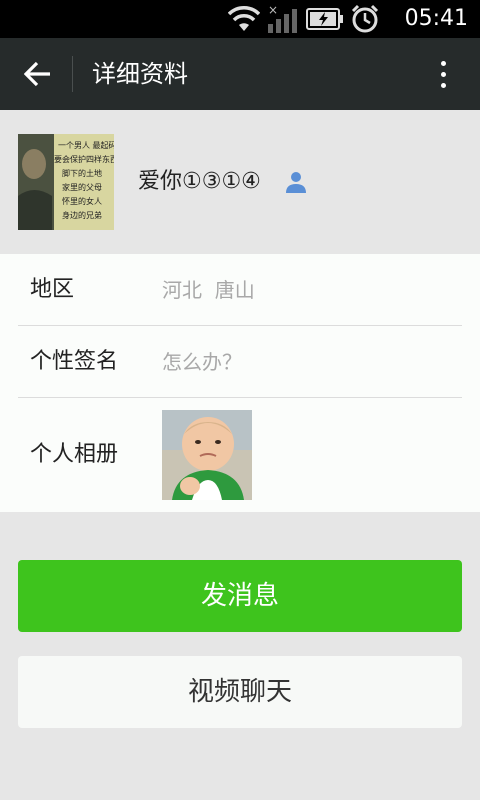  I want to click on album-label: 个人相册, so click(74, 454).